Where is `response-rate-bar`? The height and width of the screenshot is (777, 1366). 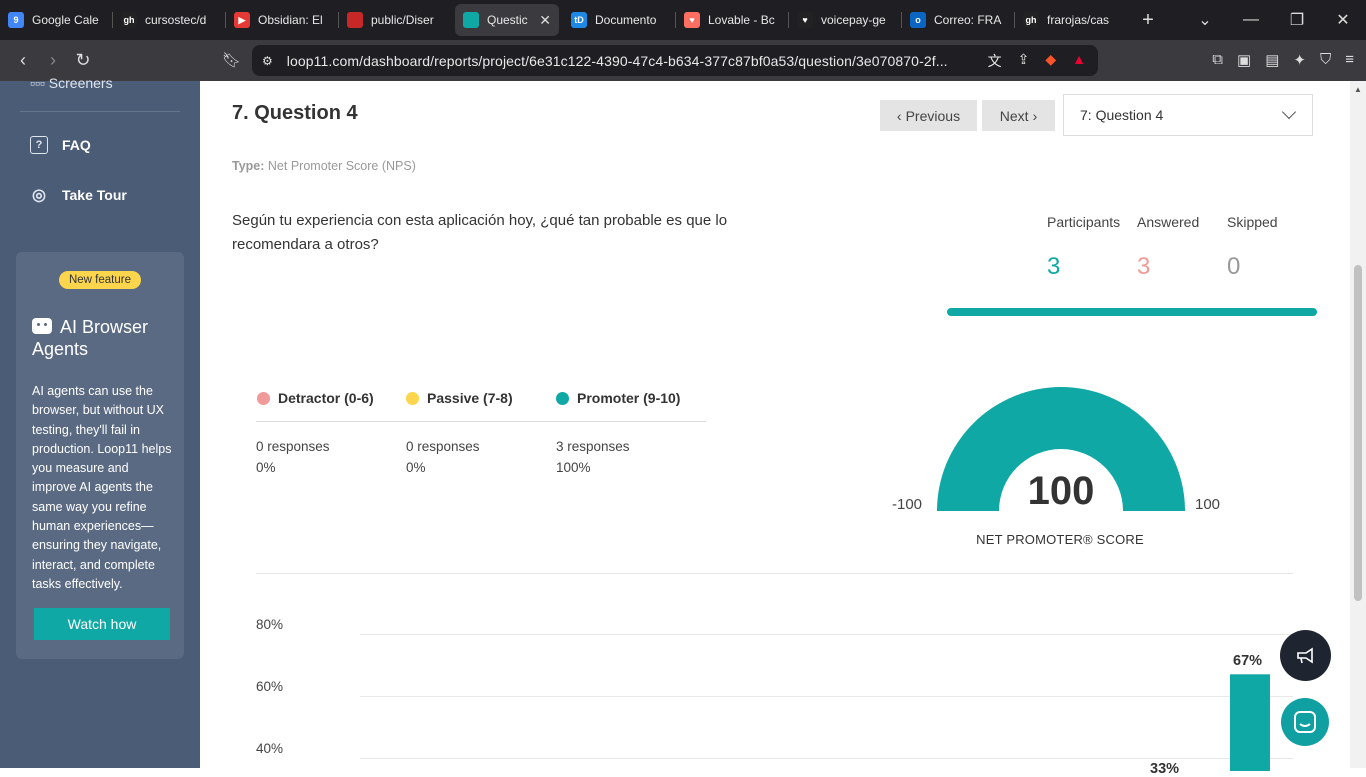
response-rate-bar is located at coordinates (1132, 312).